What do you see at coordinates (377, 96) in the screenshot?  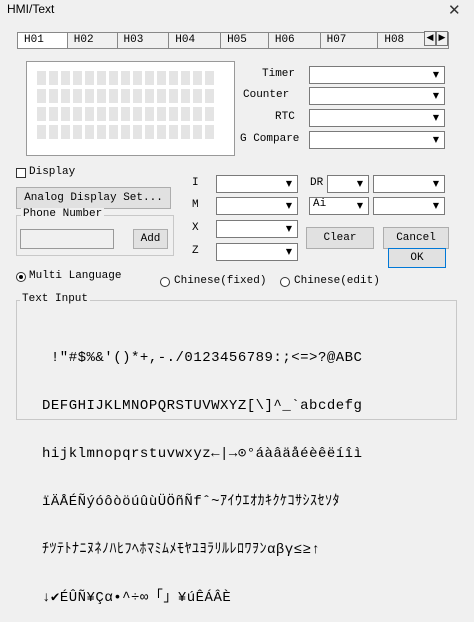 I see `counter-select: ▼` at bounding box center [377, 96].